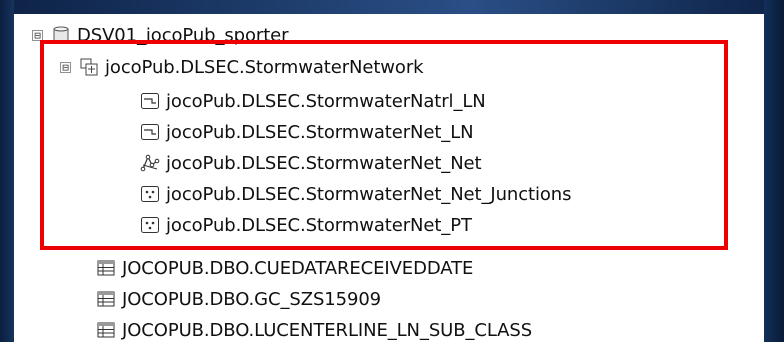 The height and width of the screenshot is (345, 784). Describe the element at coordinates (150, 163) in the screenshot. I see `geometric-network-icon` at that location.